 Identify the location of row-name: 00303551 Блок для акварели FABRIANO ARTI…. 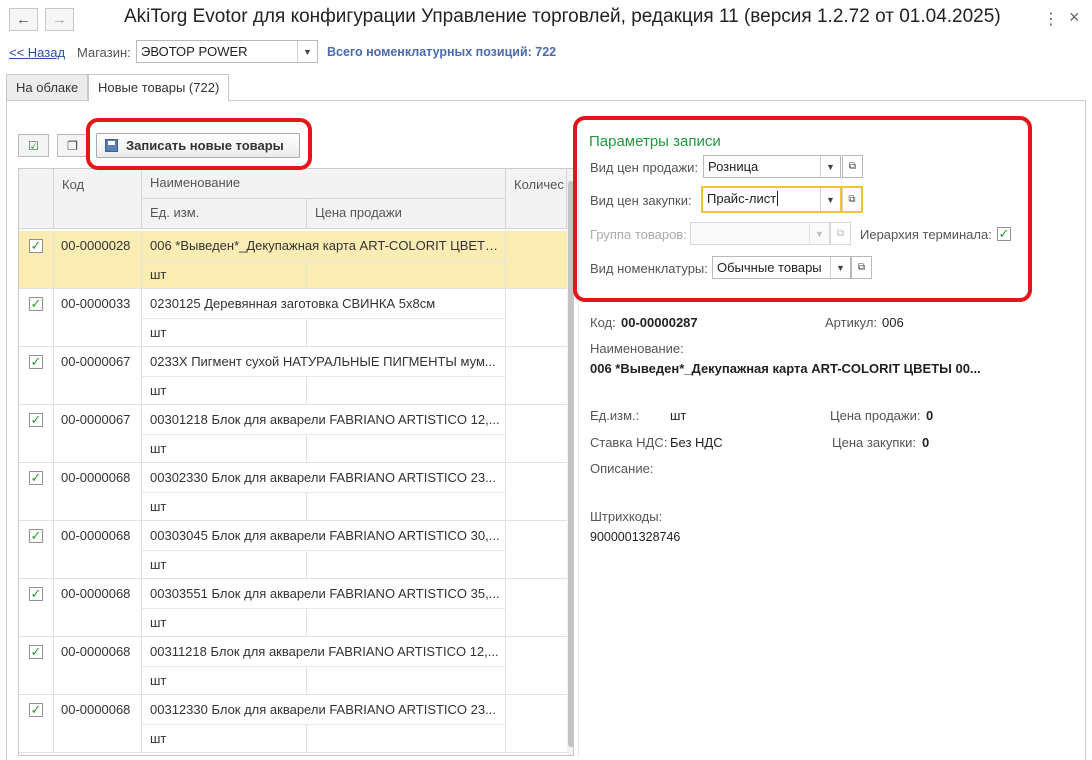
(325, 593).